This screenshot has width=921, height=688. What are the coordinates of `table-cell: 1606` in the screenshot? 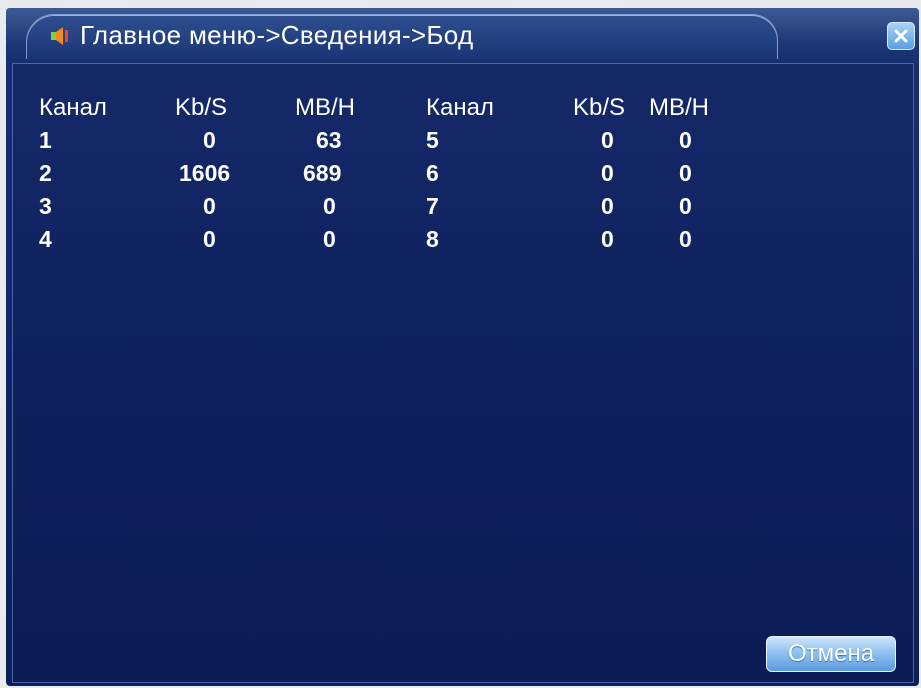 It's located at (205, 173).